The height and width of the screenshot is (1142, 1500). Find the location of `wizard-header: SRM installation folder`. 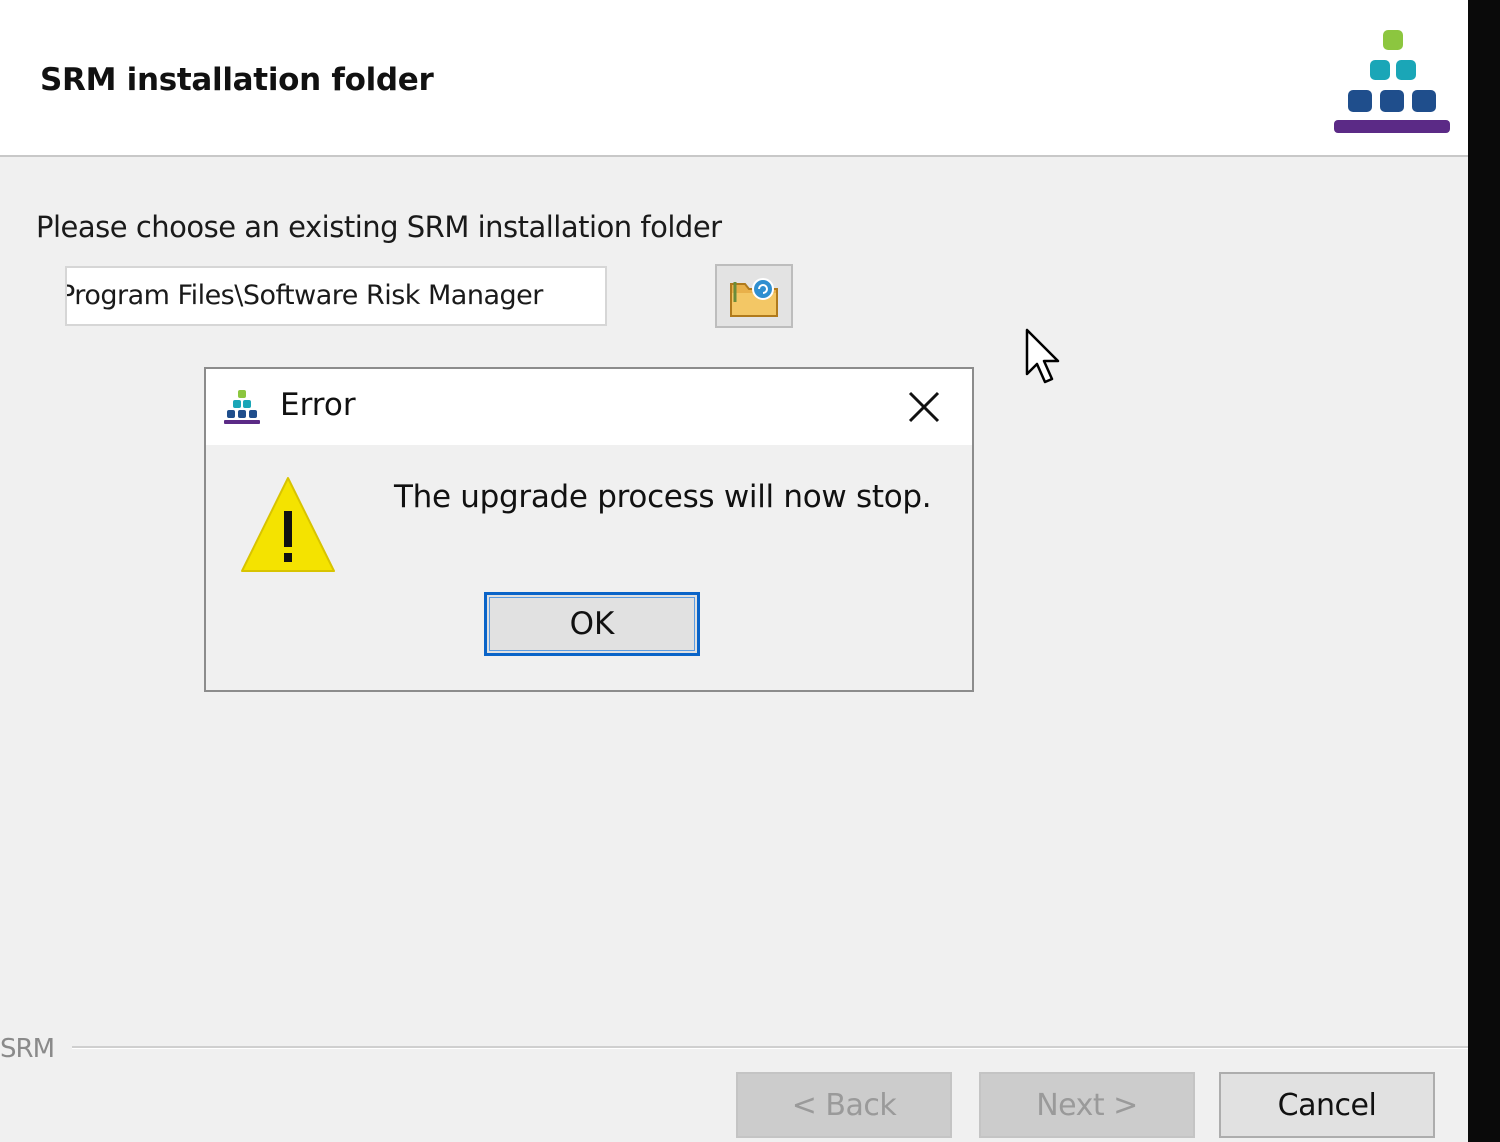

wizard-header: SRM installation folder is located at coordinates (734, 78).